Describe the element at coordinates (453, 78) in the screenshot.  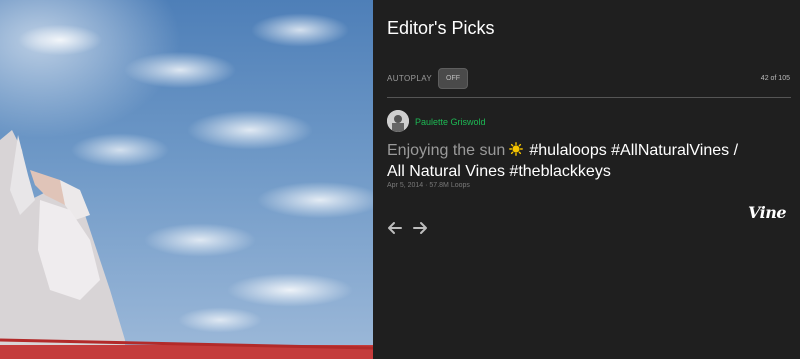
I see `autoplay-toggle: OFF` at that location.